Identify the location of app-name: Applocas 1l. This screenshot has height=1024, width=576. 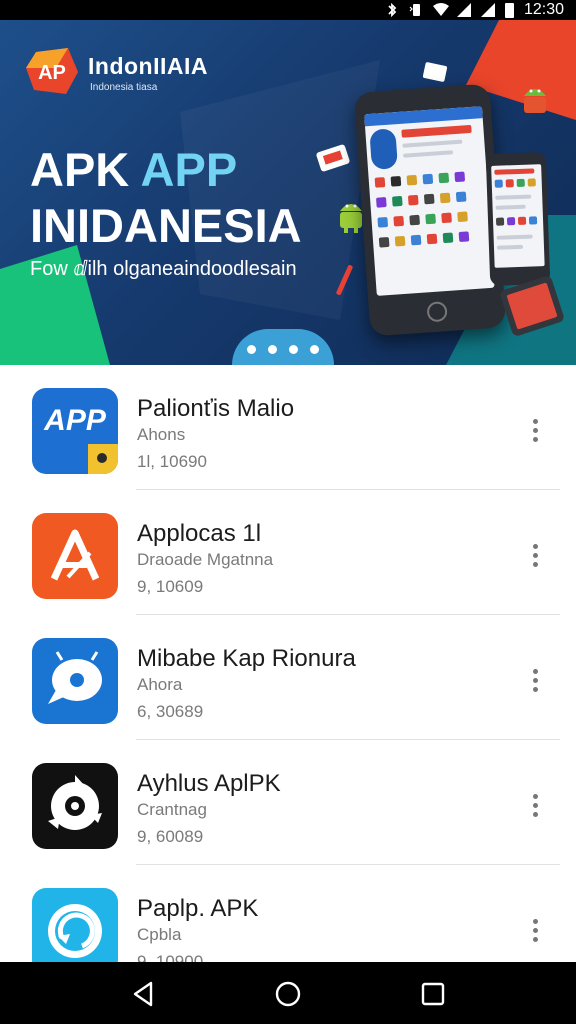
(199, 533).